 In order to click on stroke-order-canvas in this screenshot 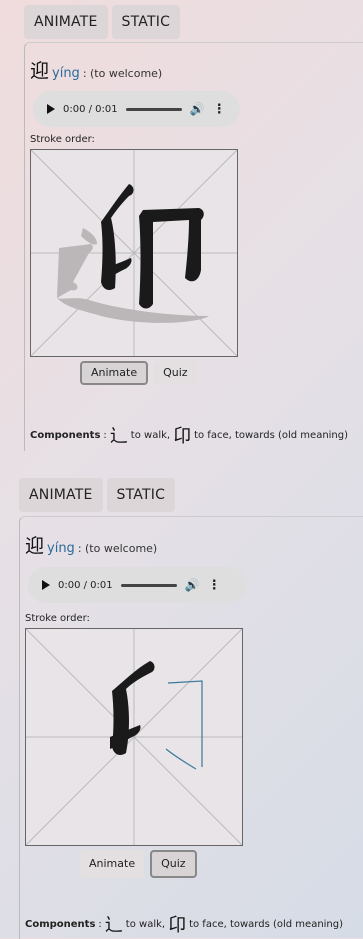, I will do `click(134, 253)`.